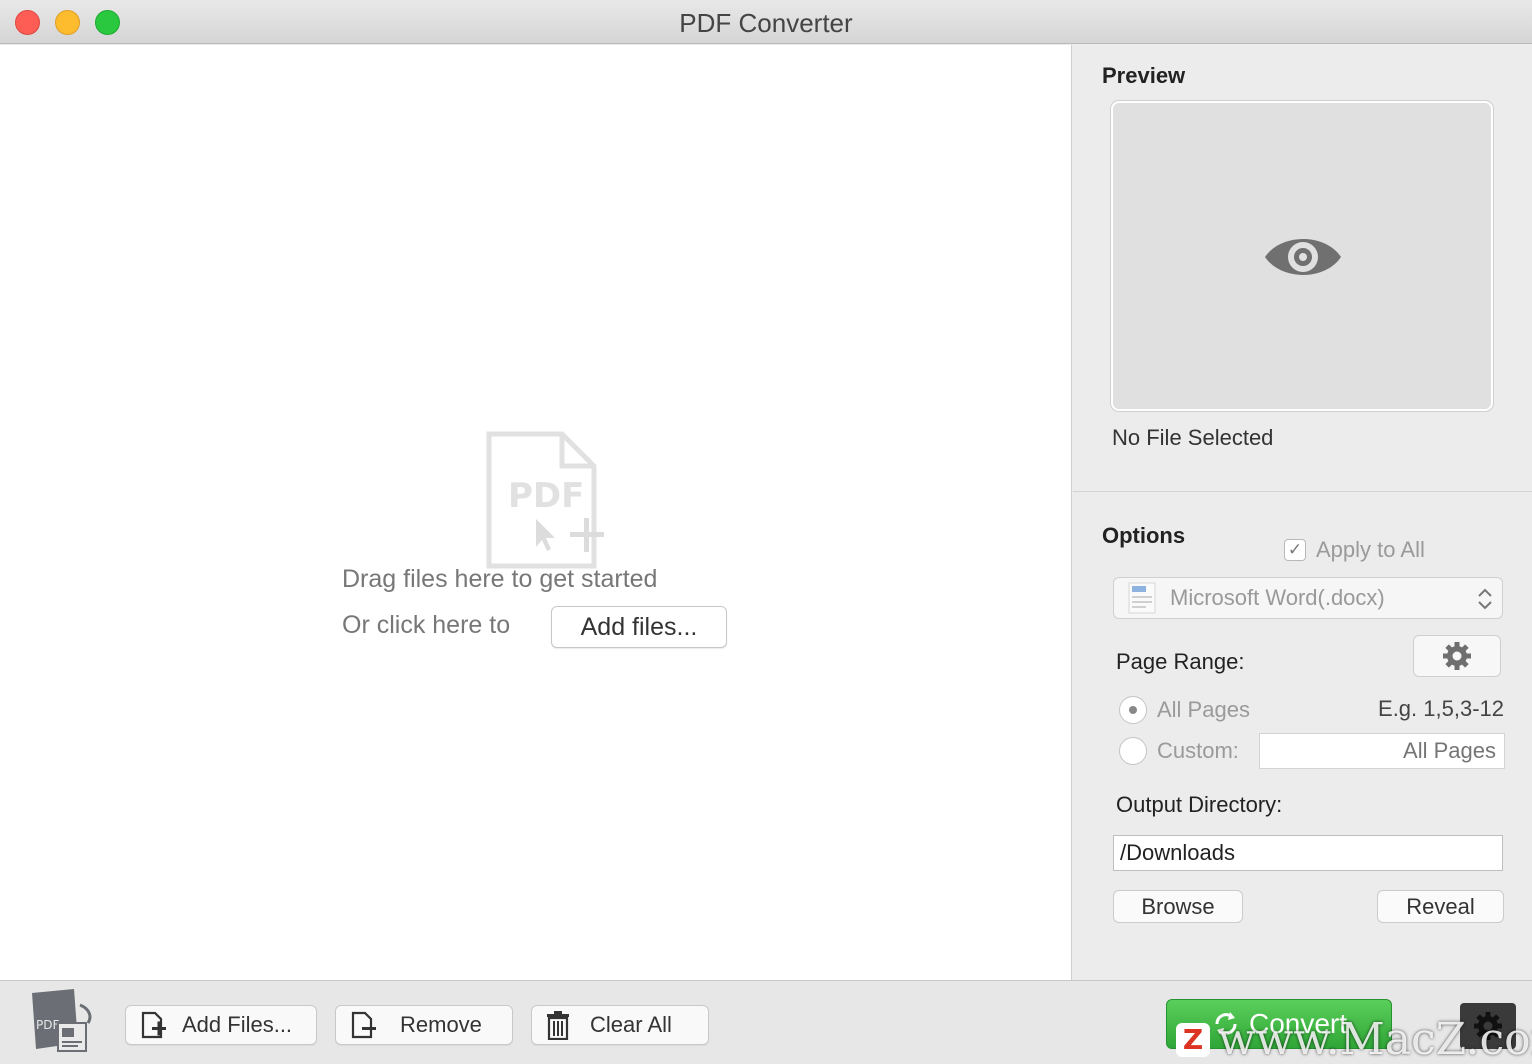 The height and width of the screenshot is (1064, 1532). Describe the element at coordinates (546, 496) in the screenshot. I see `pdf-icon-label: PDF` at that location.